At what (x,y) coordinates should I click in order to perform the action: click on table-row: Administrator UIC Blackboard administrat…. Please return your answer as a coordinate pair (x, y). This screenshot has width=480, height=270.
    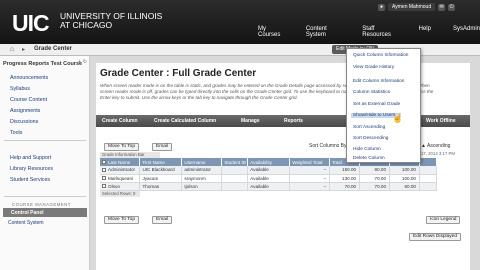
    Looking at the image, I should click on (269, 170).